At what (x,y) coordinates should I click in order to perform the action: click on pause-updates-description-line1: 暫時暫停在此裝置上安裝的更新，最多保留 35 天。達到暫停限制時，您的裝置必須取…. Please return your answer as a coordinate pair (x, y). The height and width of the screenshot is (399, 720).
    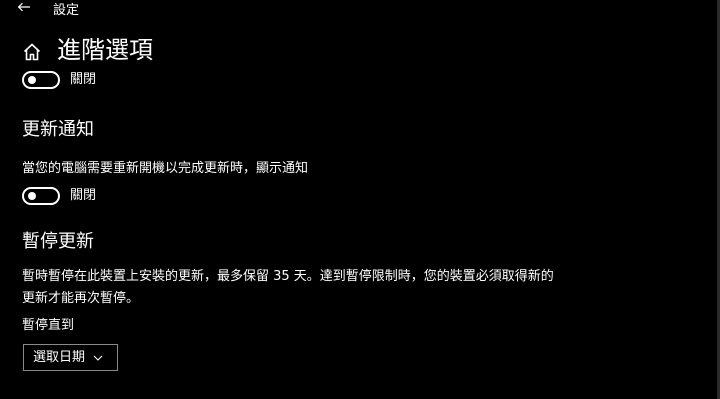
    Looking at the image, I should click on (288, 276).